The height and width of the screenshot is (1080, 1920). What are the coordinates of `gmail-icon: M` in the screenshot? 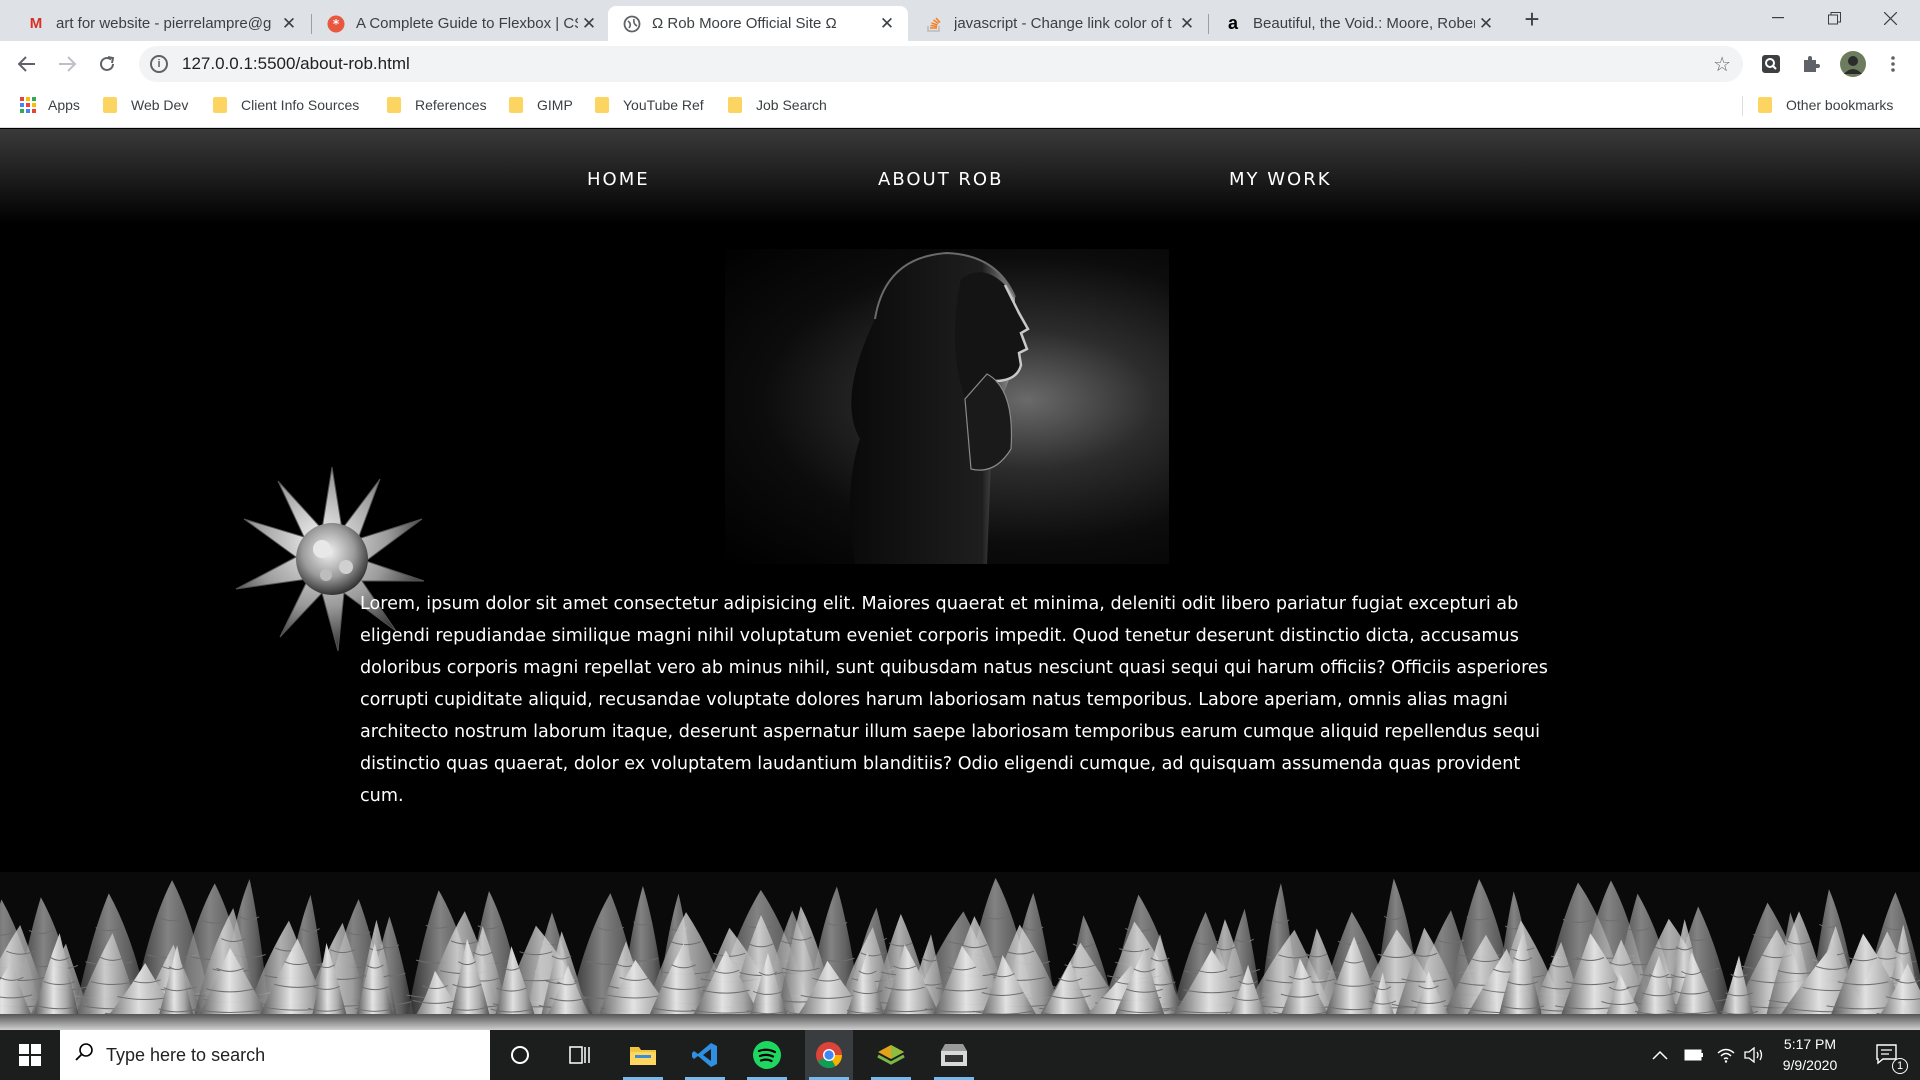 It's located at (36, 23).